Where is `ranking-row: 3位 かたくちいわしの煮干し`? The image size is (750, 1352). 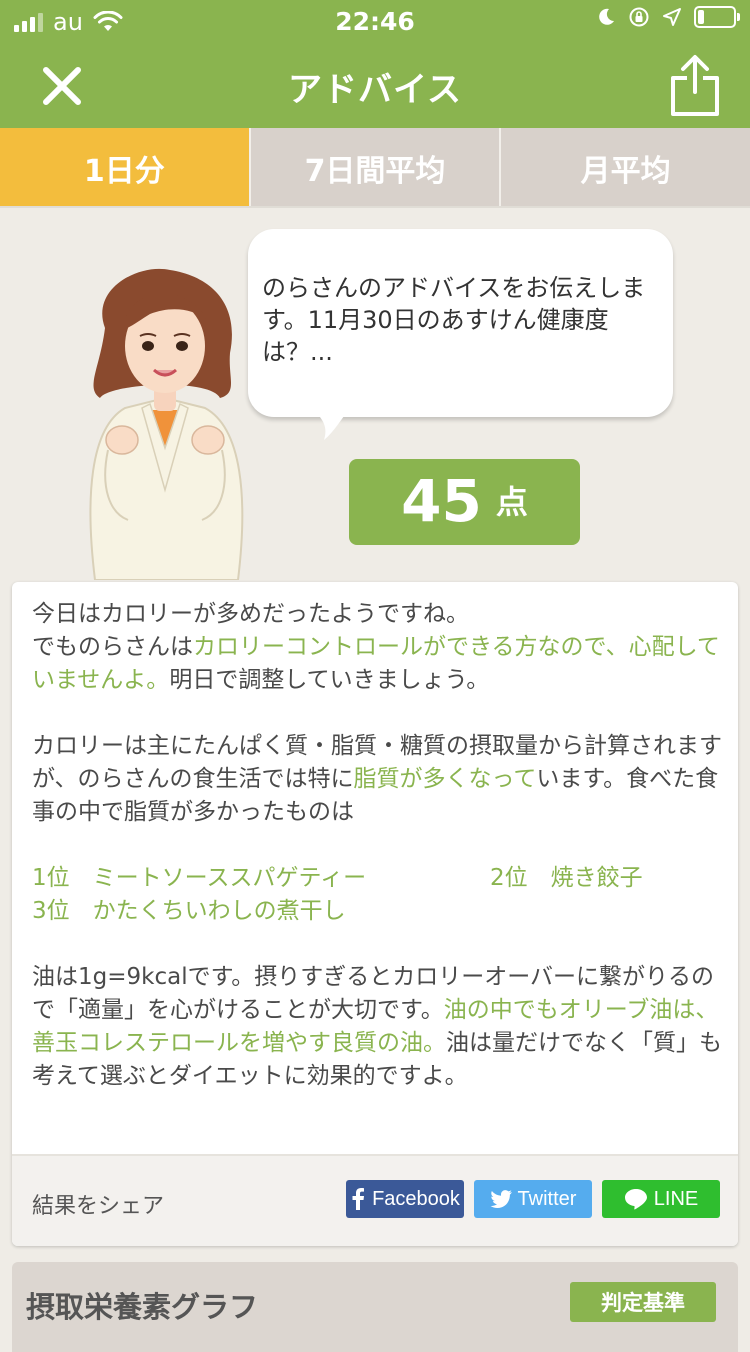 ranking-row: 3位 かたくちいわしの煮干し is located at coordinates (377, 911).